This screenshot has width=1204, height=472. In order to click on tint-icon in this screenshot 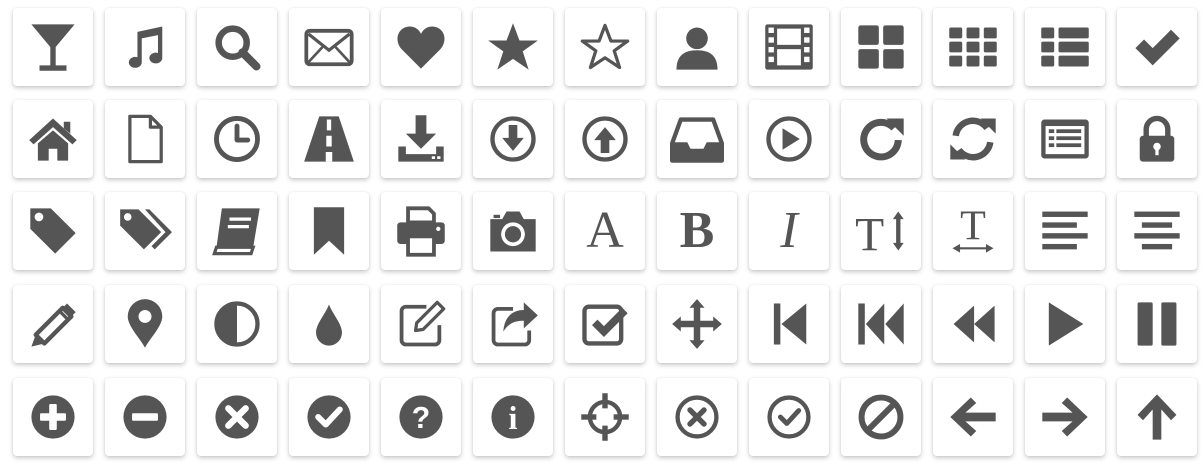, I will do `click(329, 324)`.